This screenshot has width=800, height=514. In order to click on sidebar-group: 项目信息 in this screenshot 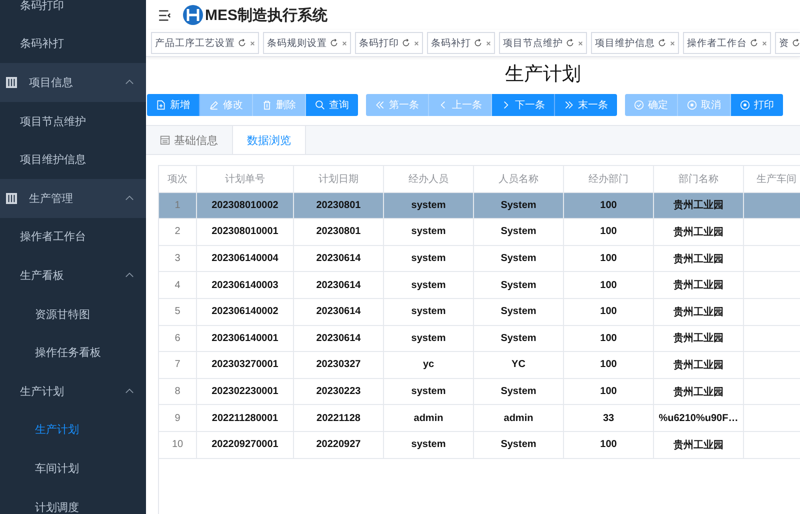, I will do `click(73, 82)`.